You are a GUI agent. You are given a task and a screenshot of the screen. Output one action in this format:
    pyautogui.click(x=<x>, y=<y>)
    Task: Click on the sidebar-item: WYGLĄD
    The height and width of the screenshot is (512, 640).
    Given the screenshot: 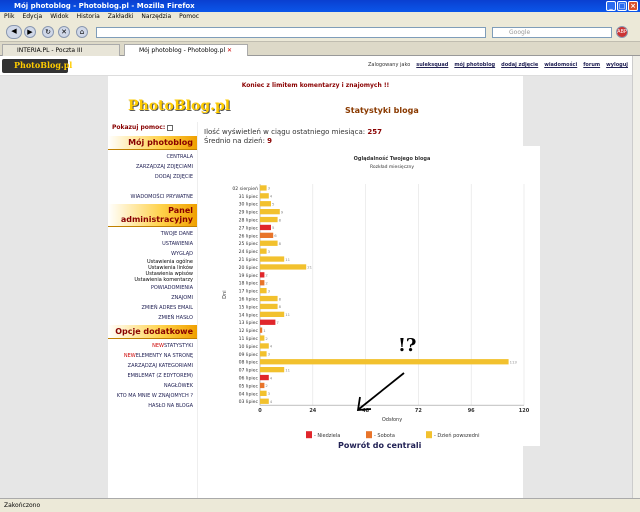 What is the action you would take?
    pyautogui.click(x=152, y=254)
    